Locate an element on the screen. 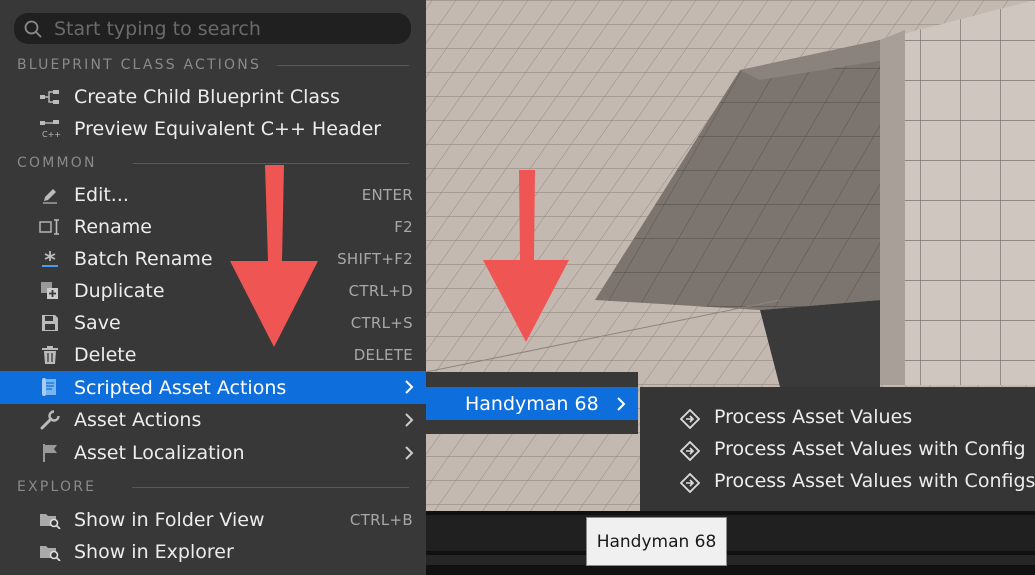 Image resolution: width=1035 pixels, height=575 pixels. menu-item-label: Asset Localization is located at coordinates (159, 453).